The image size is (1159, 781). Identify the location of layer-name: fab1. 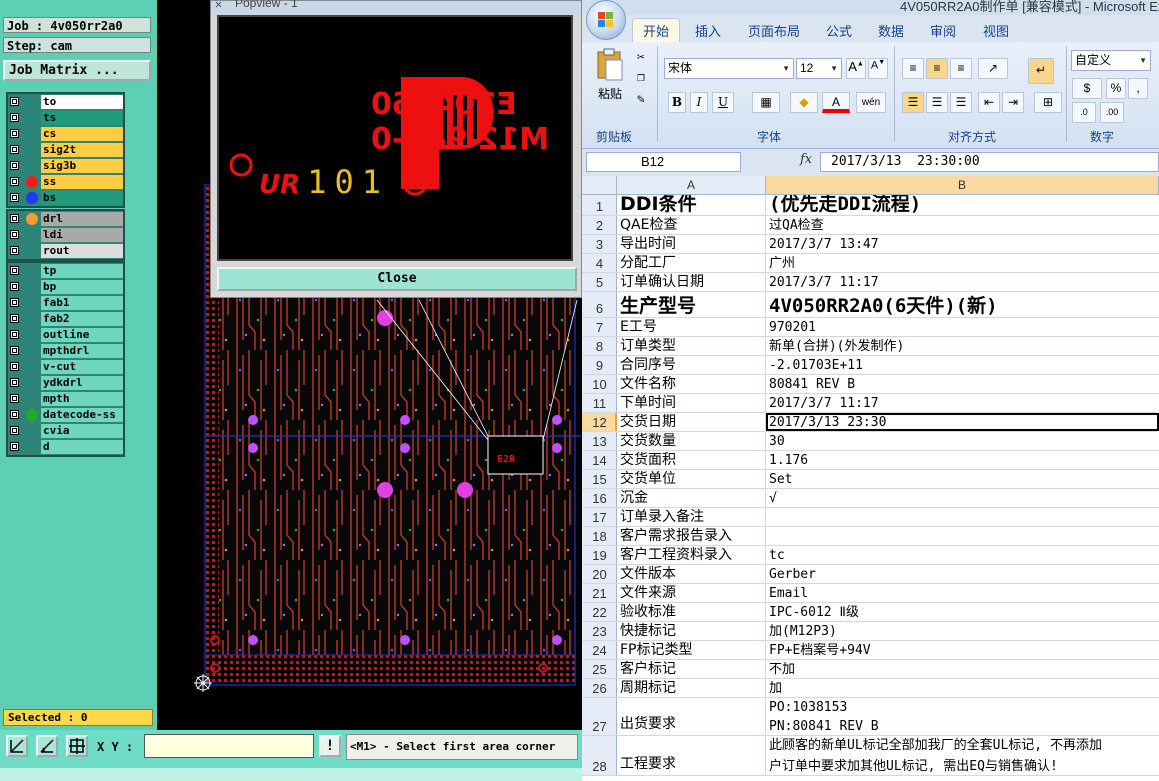
(82, 303).